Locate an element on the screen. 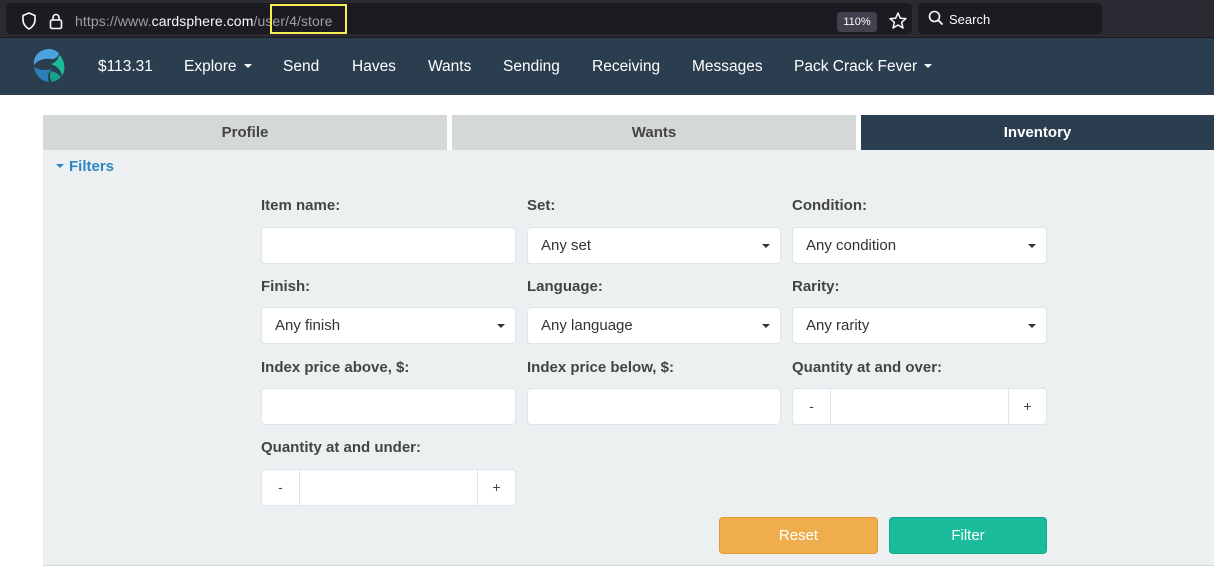 The height and width of the screenshot is (566, 1214). tab-inventory: Inventory is located at coordinates (1037, 132).